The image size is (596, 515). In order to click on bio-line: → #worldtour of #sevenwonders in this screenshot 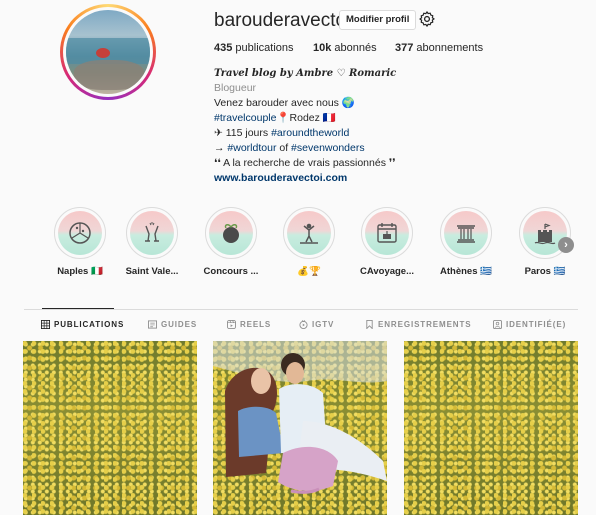, I will do `click(289, 148)`.